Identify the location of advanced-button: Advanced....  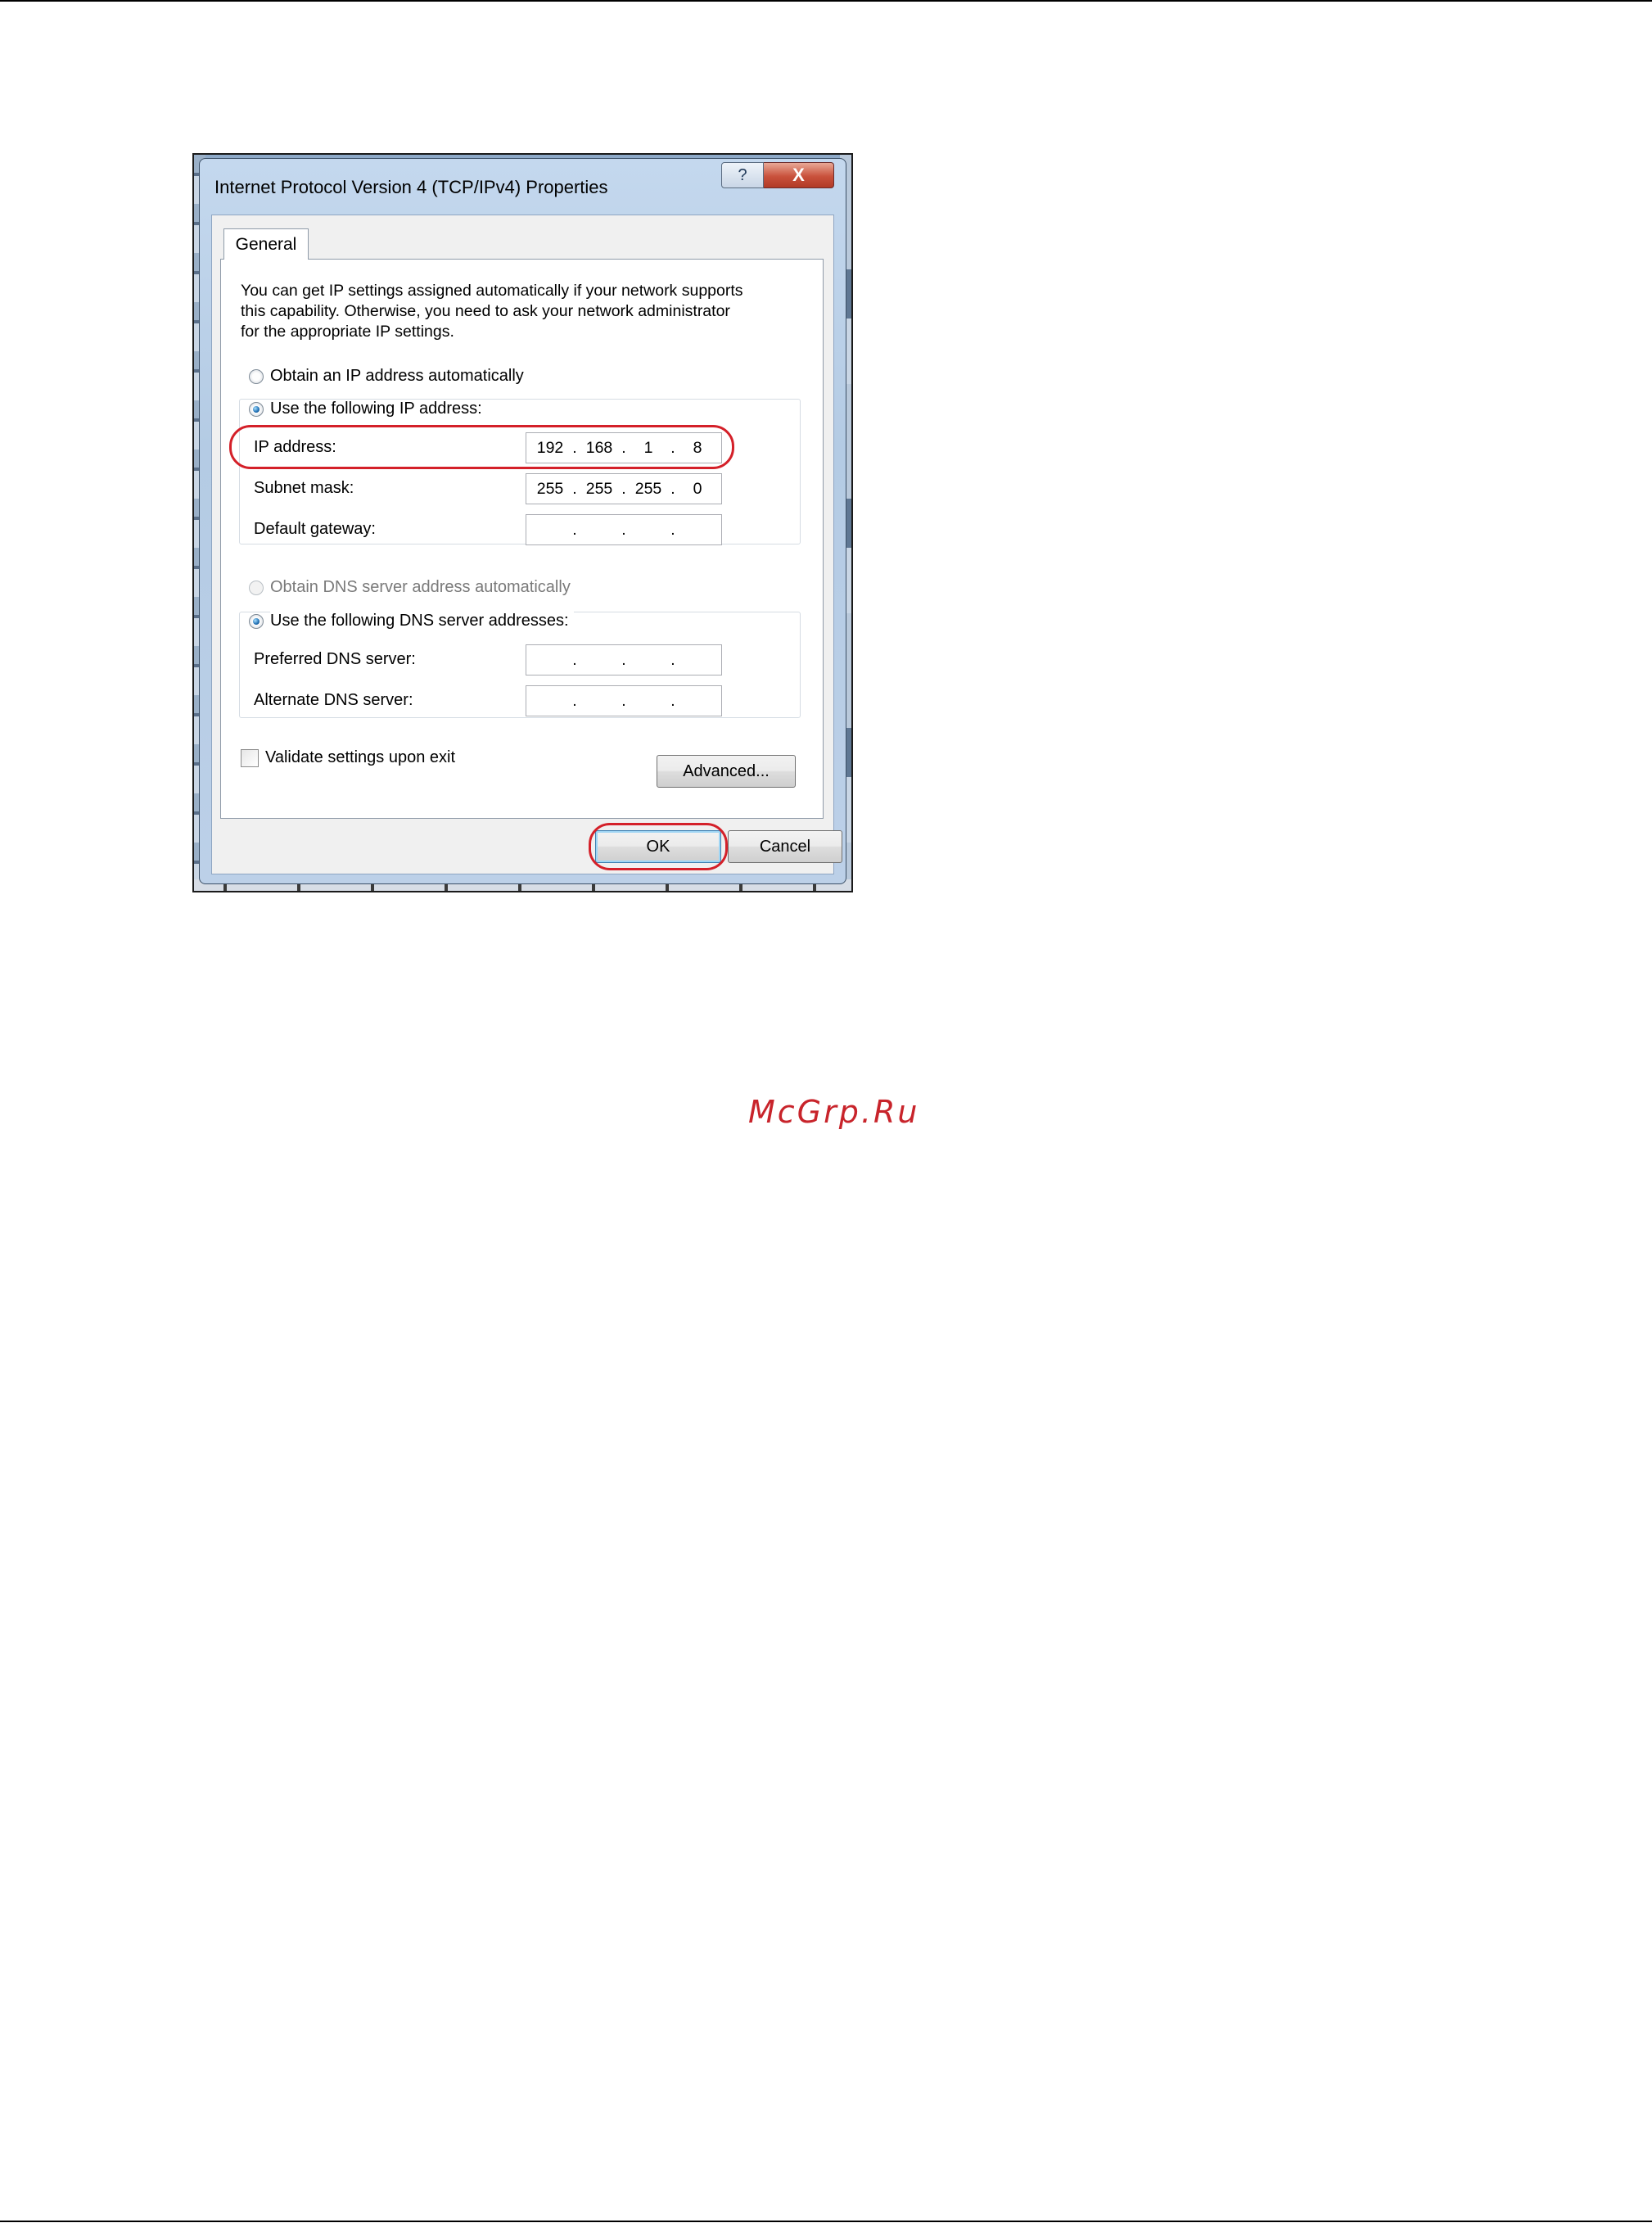
(726, 771).